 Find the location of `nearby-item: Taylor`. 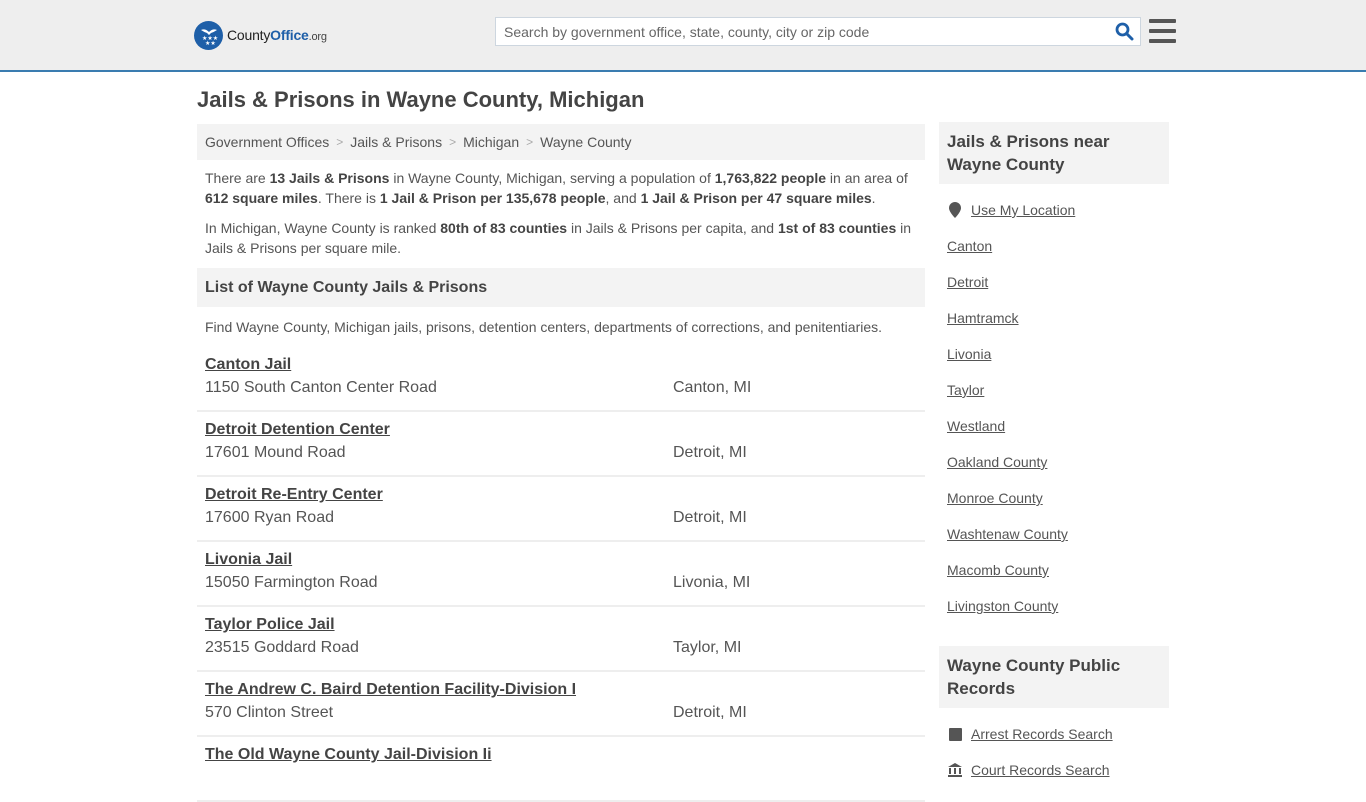

nearby-item: Taylor is located at coordinates (1054, 390).